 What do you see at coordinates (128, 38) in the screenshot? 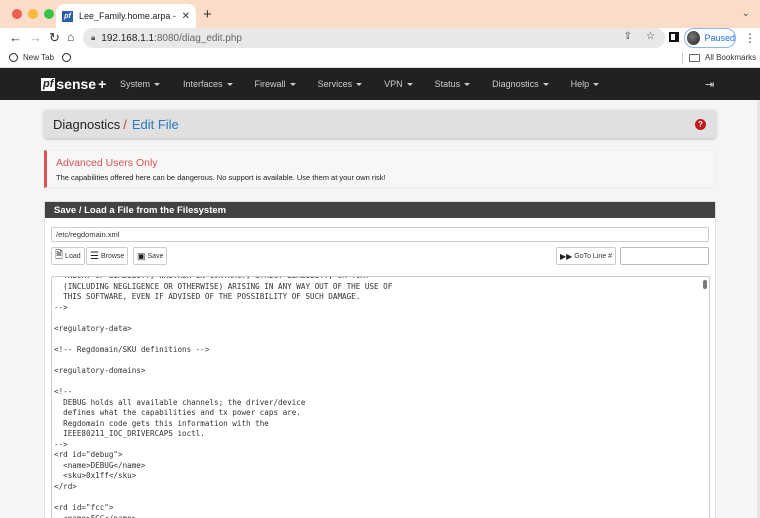
I see `url-host: 192.168.1.1` at bounding box center [128, 38].